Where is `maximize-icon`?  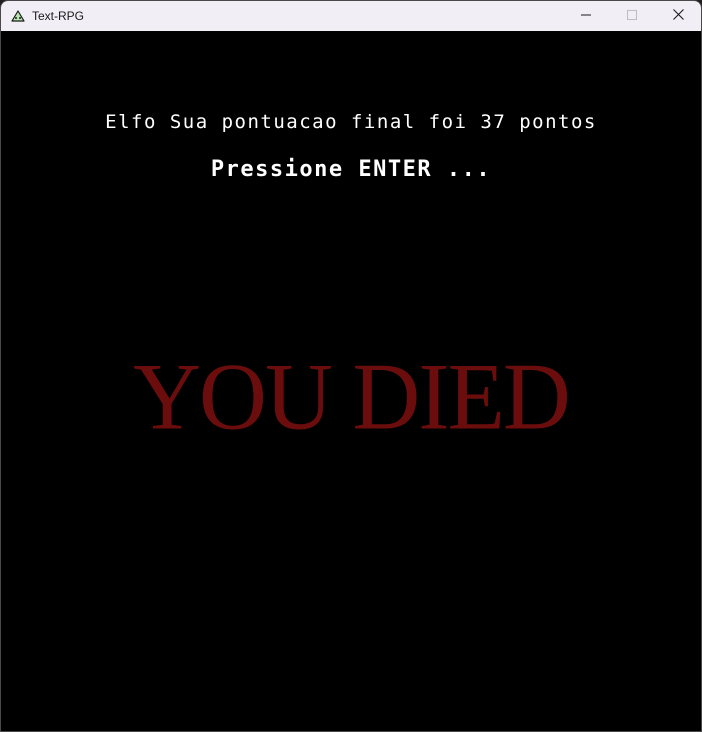 maximize-icon is located at coordinates (632, 16).